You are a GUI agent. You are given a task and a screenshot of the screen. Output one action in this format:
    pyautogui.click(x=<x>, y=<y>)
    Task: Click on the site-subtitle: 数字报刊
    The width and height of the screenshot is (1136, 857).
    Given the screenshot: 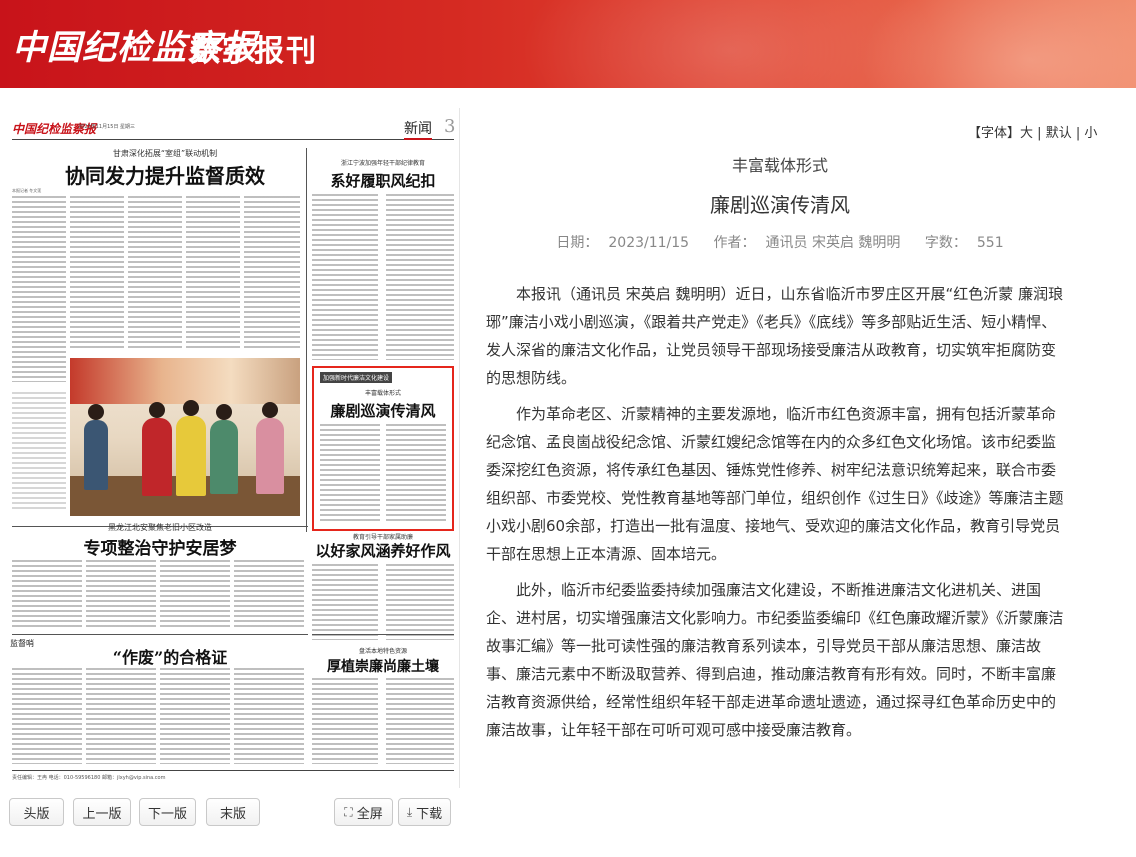 What is the action you would take?
    pyautogui.click(x=254, y=51)
    